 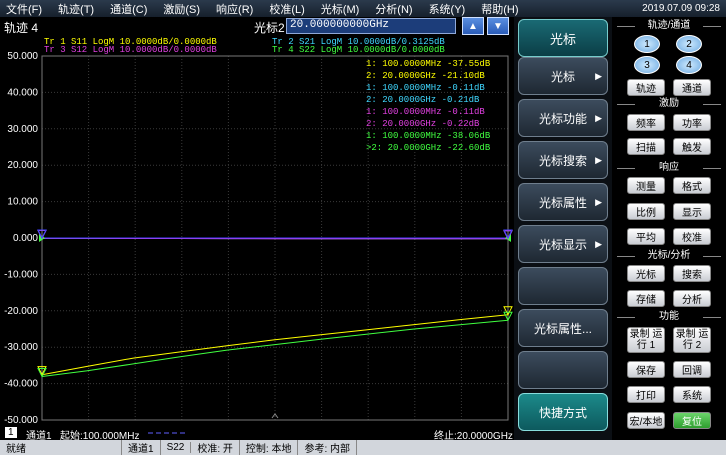 I want to click on status-parameter: S22, so click(x=176, y=447).